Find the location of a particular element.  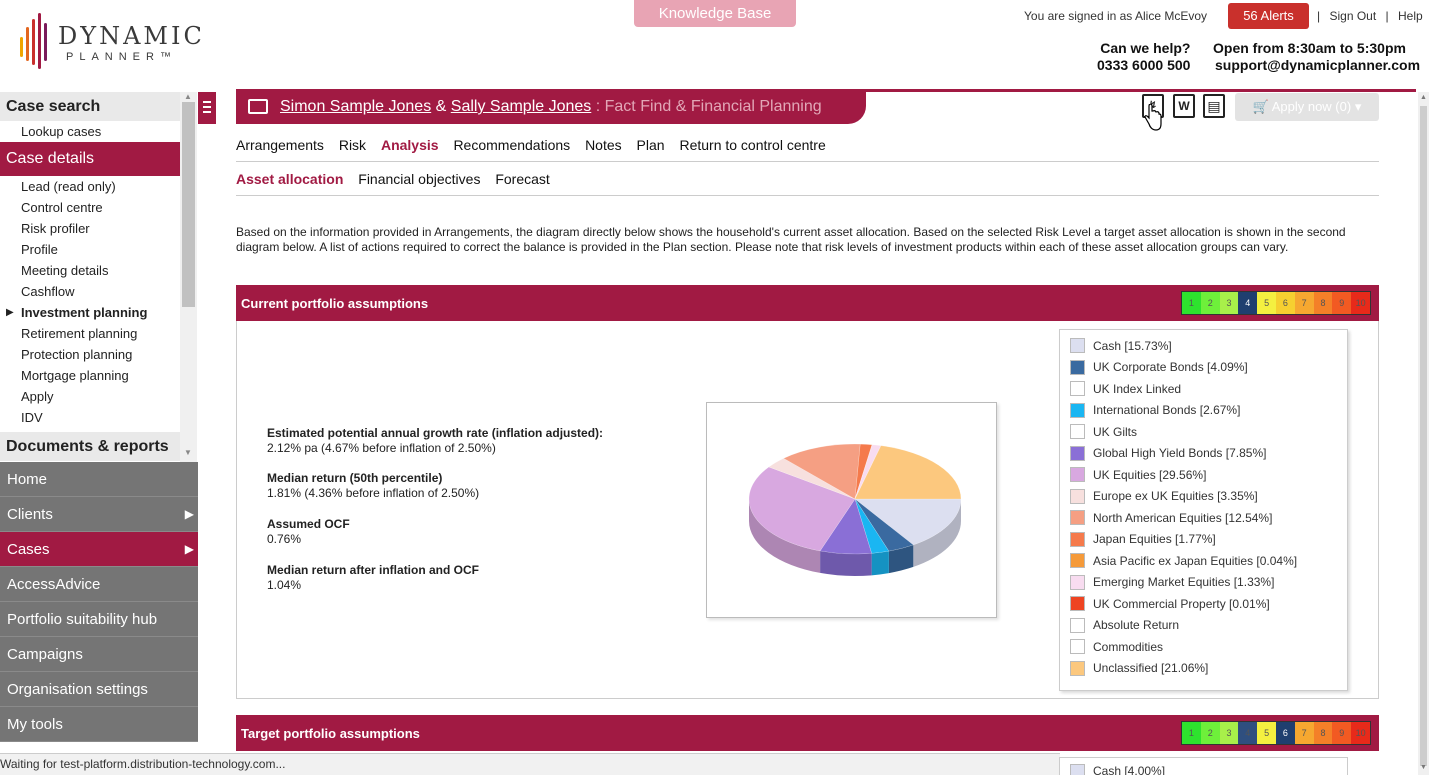

sidebar-item-mortgage-planning: Mortgage planning is located at coordinates (90, 375).